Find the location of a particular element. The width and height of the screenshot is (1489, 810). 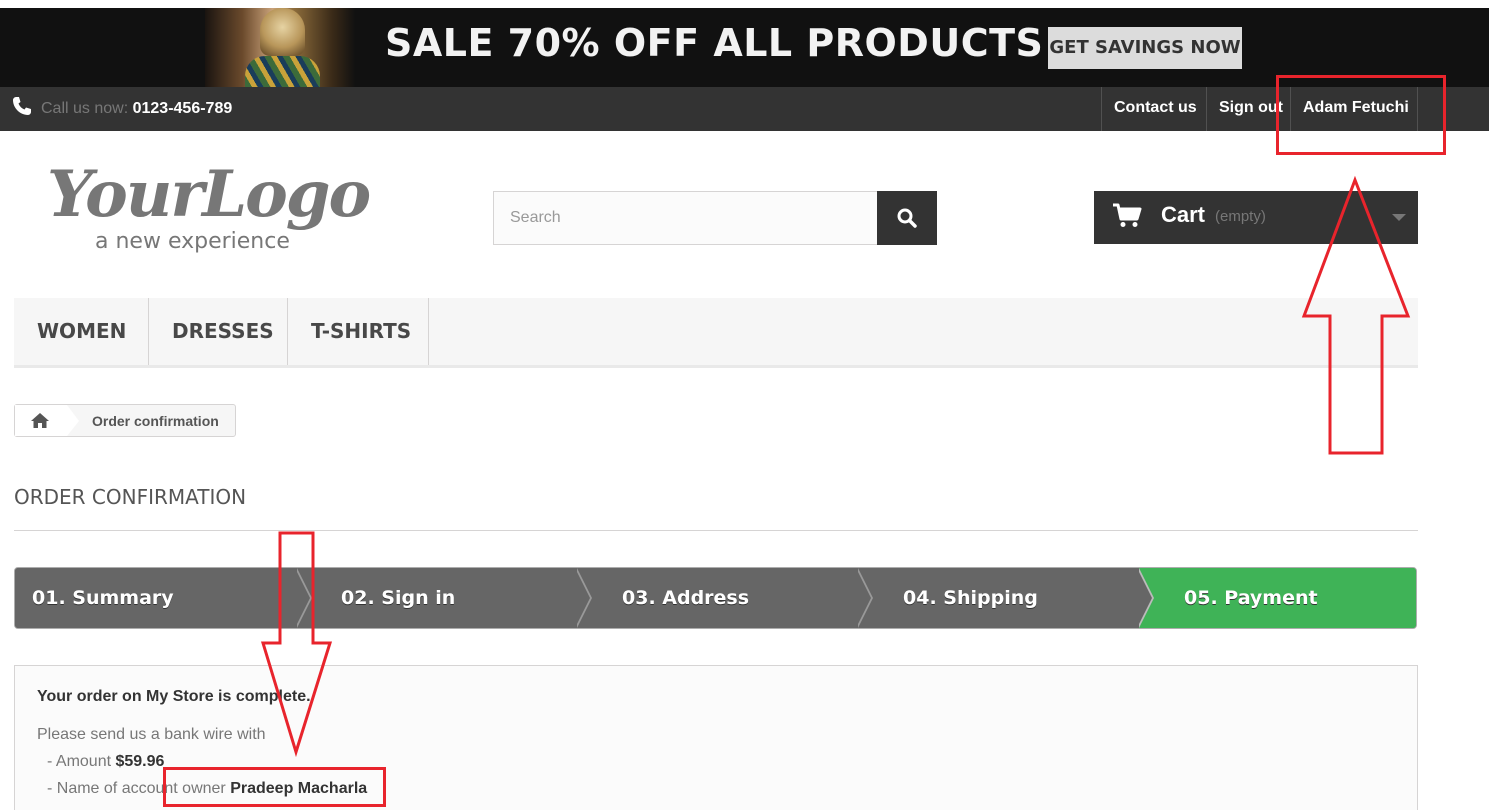

home-icon is located at coordinates (40, 420).